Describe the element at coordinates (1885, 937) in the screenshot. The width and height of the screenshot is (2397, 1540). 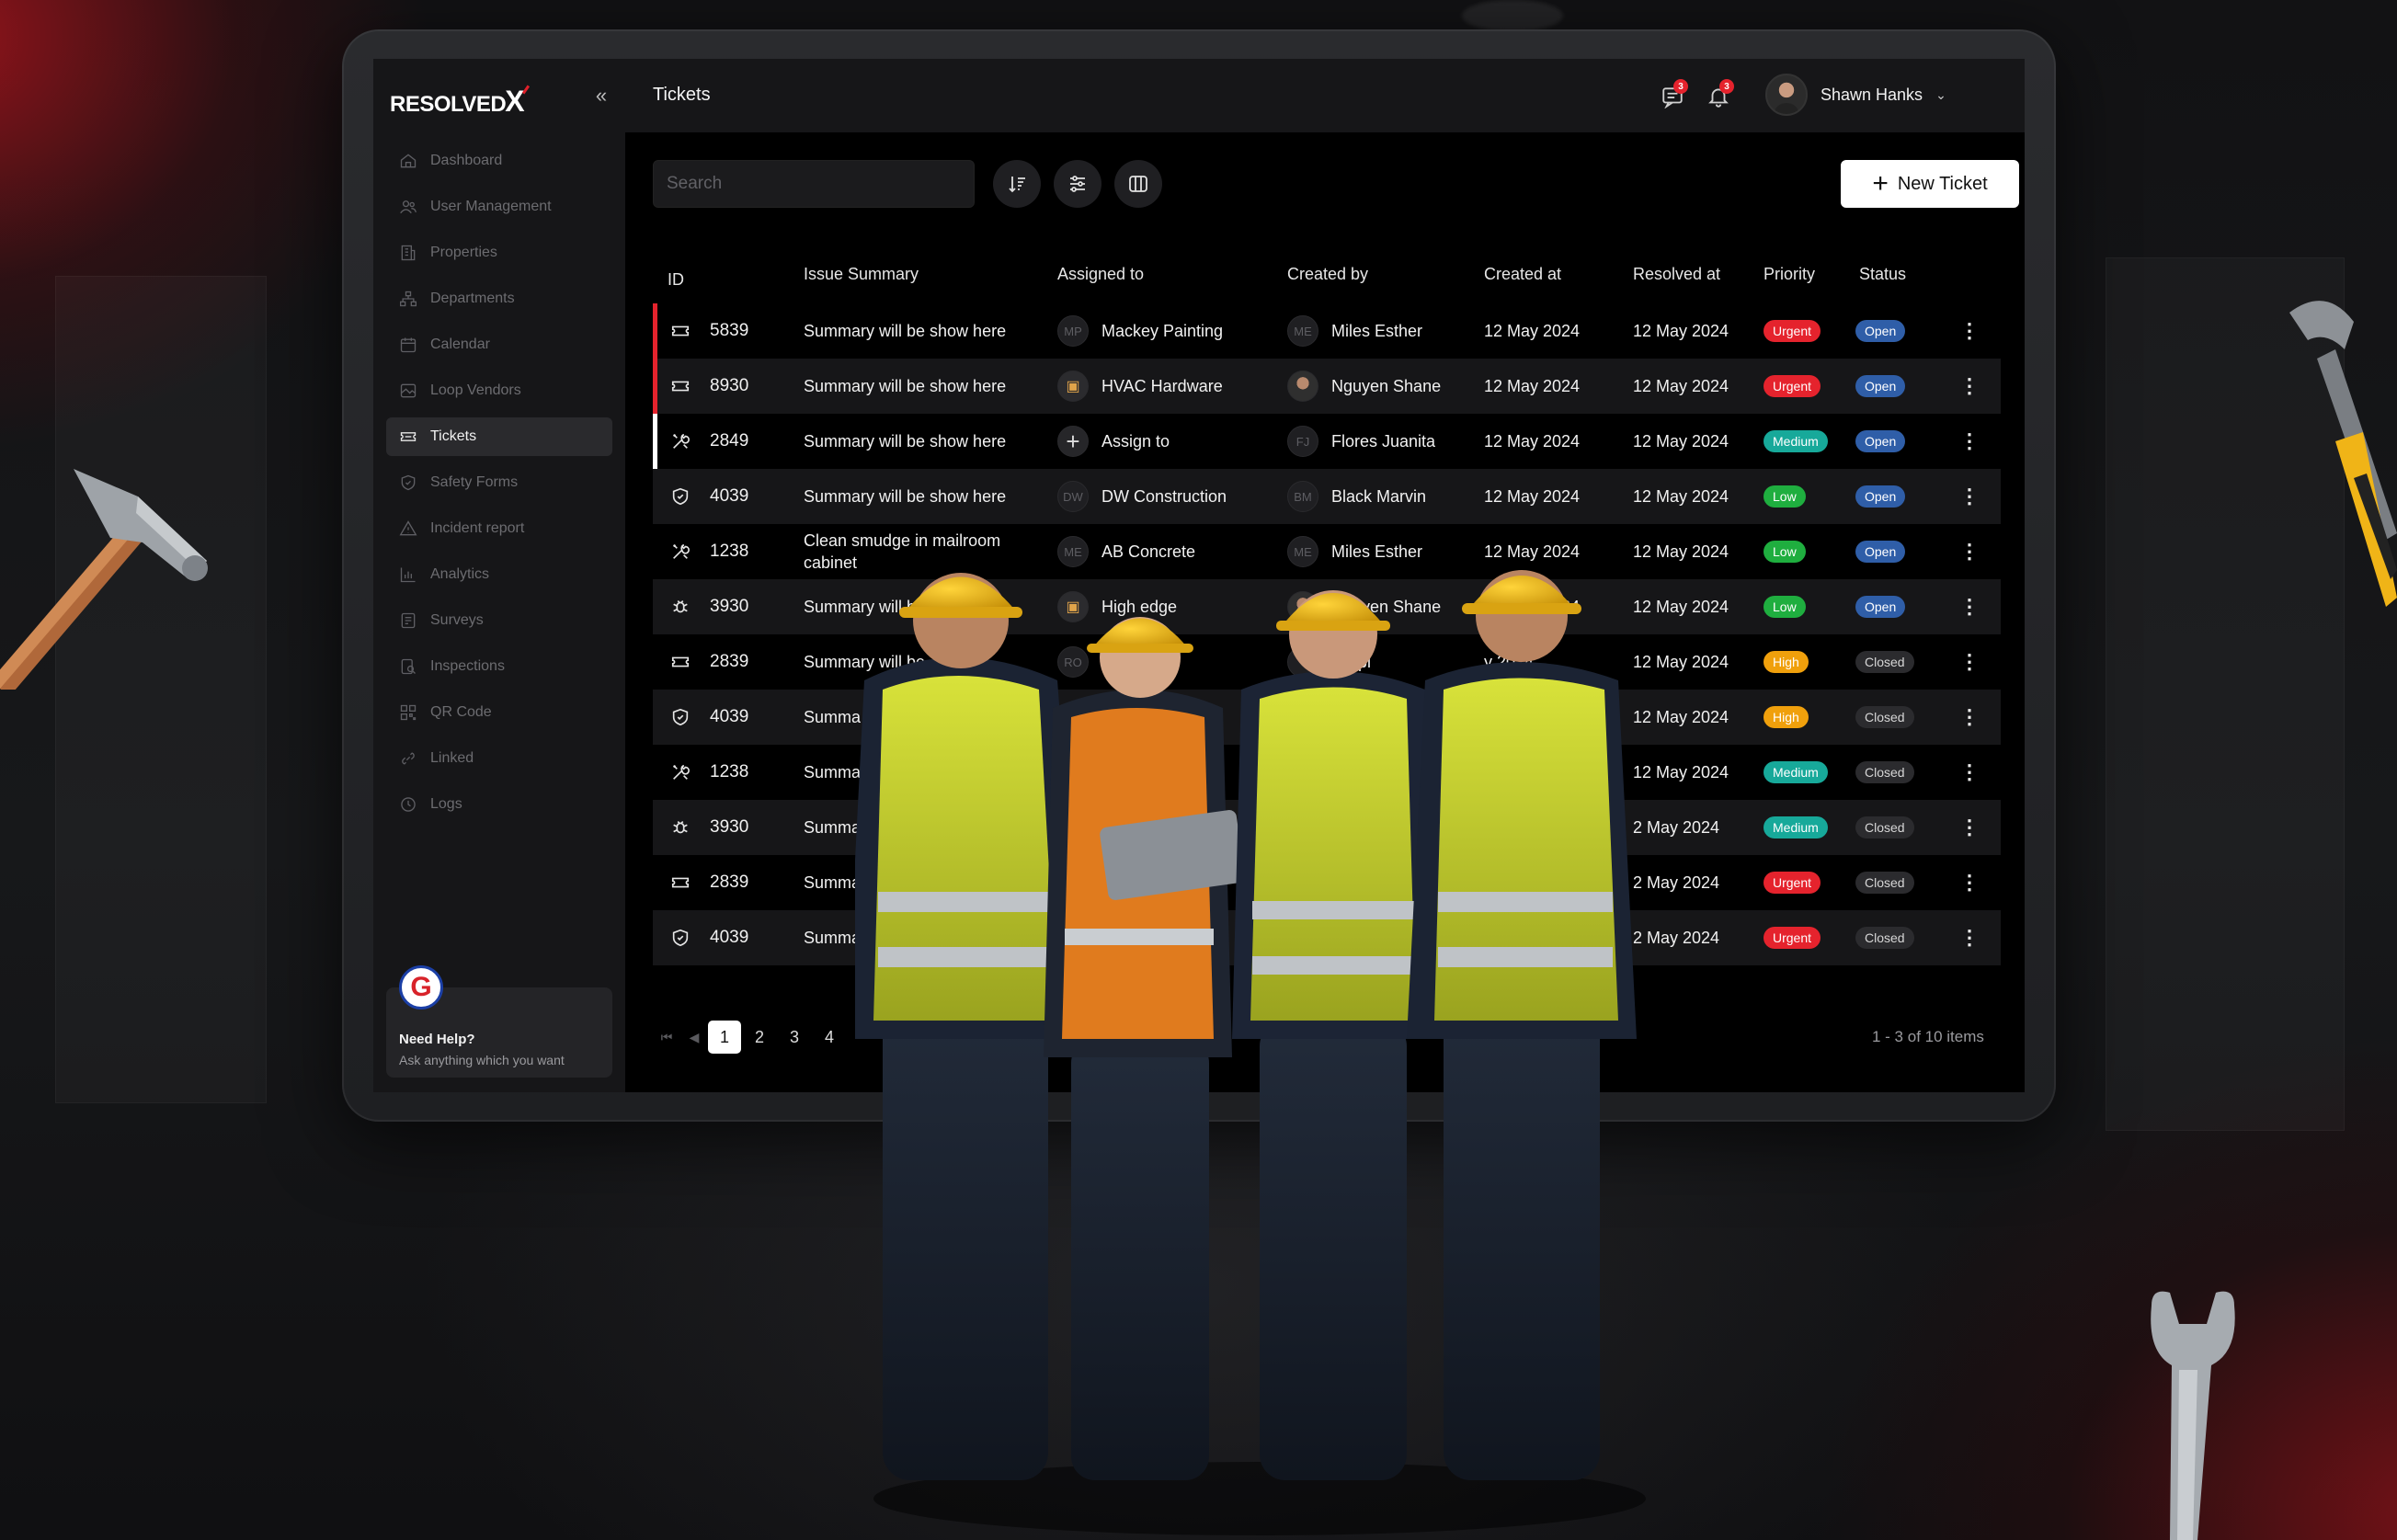
I see `status-cell: Closed` at that location.